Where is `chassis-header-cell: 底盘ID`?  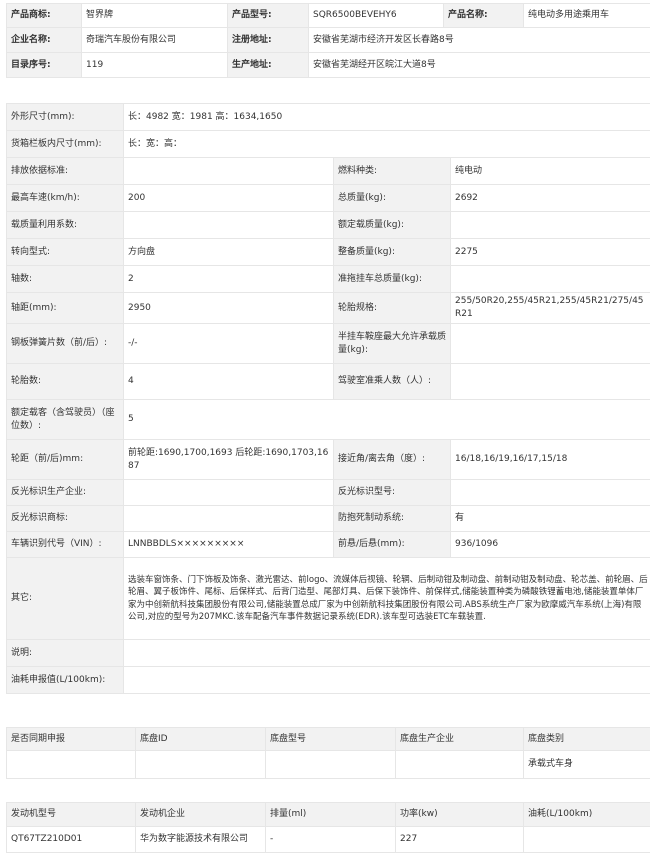
chassis-header-cell: 底盘ID is located at coordinates (200, 739).